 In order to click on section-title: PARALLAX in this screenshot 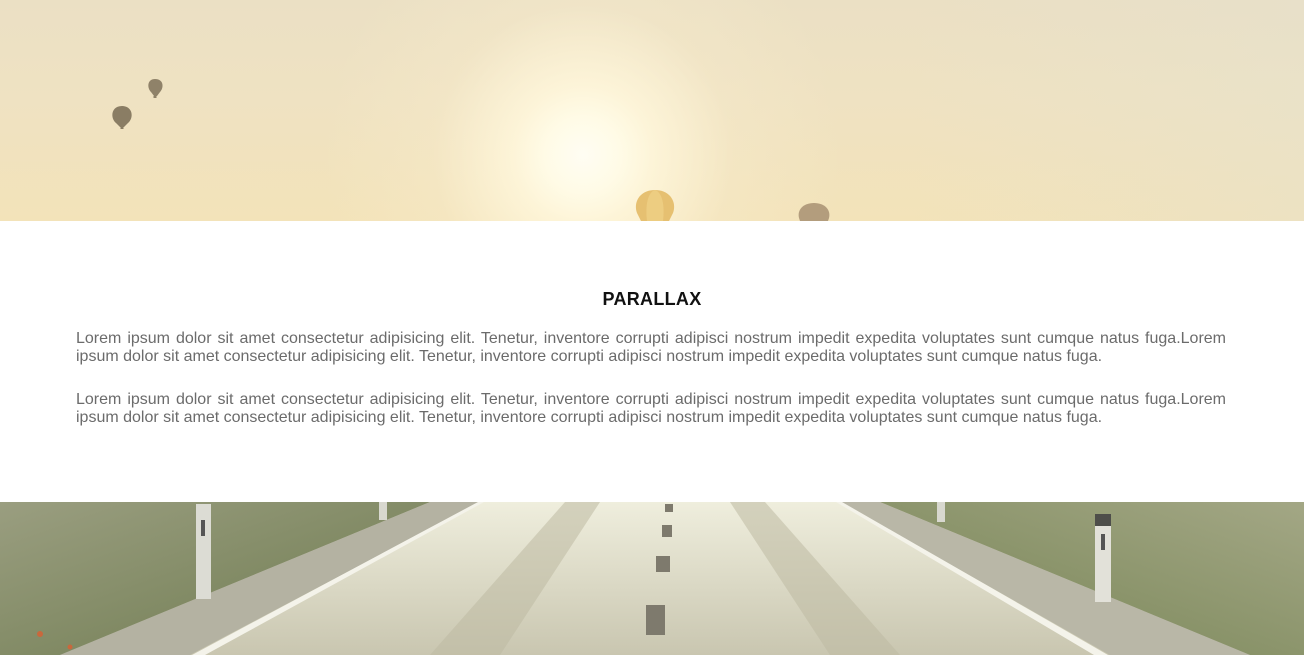, I will do `click(652, 299)`.